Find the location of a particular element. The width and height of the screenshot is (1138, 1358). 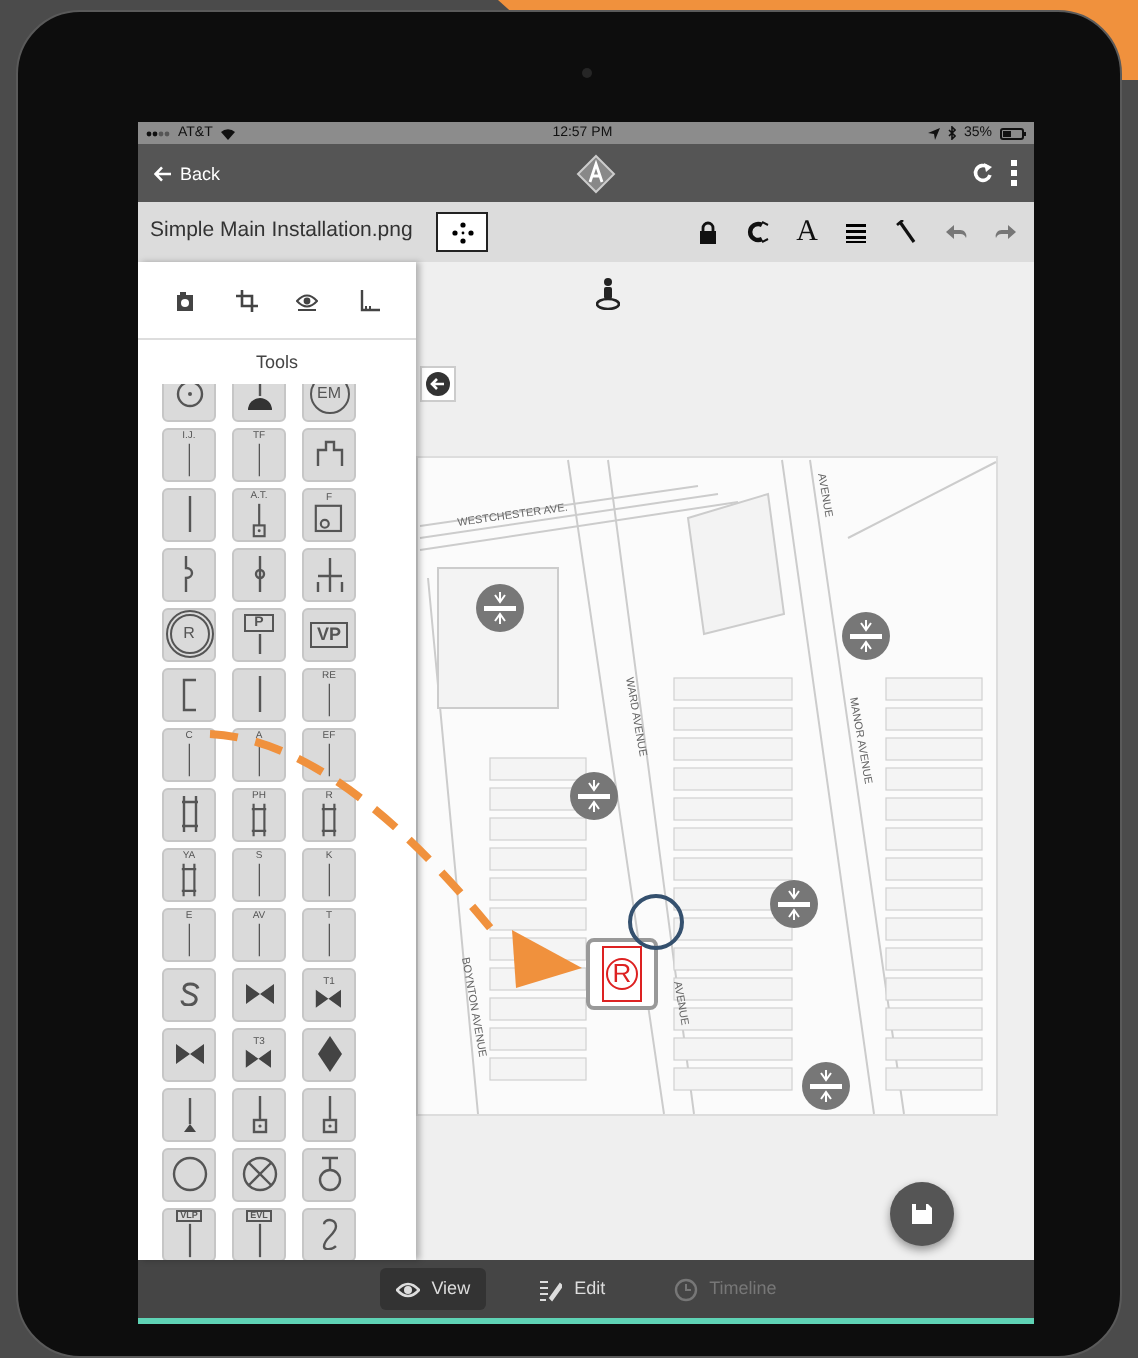

cross-icon is located at coordinates (329, 574).